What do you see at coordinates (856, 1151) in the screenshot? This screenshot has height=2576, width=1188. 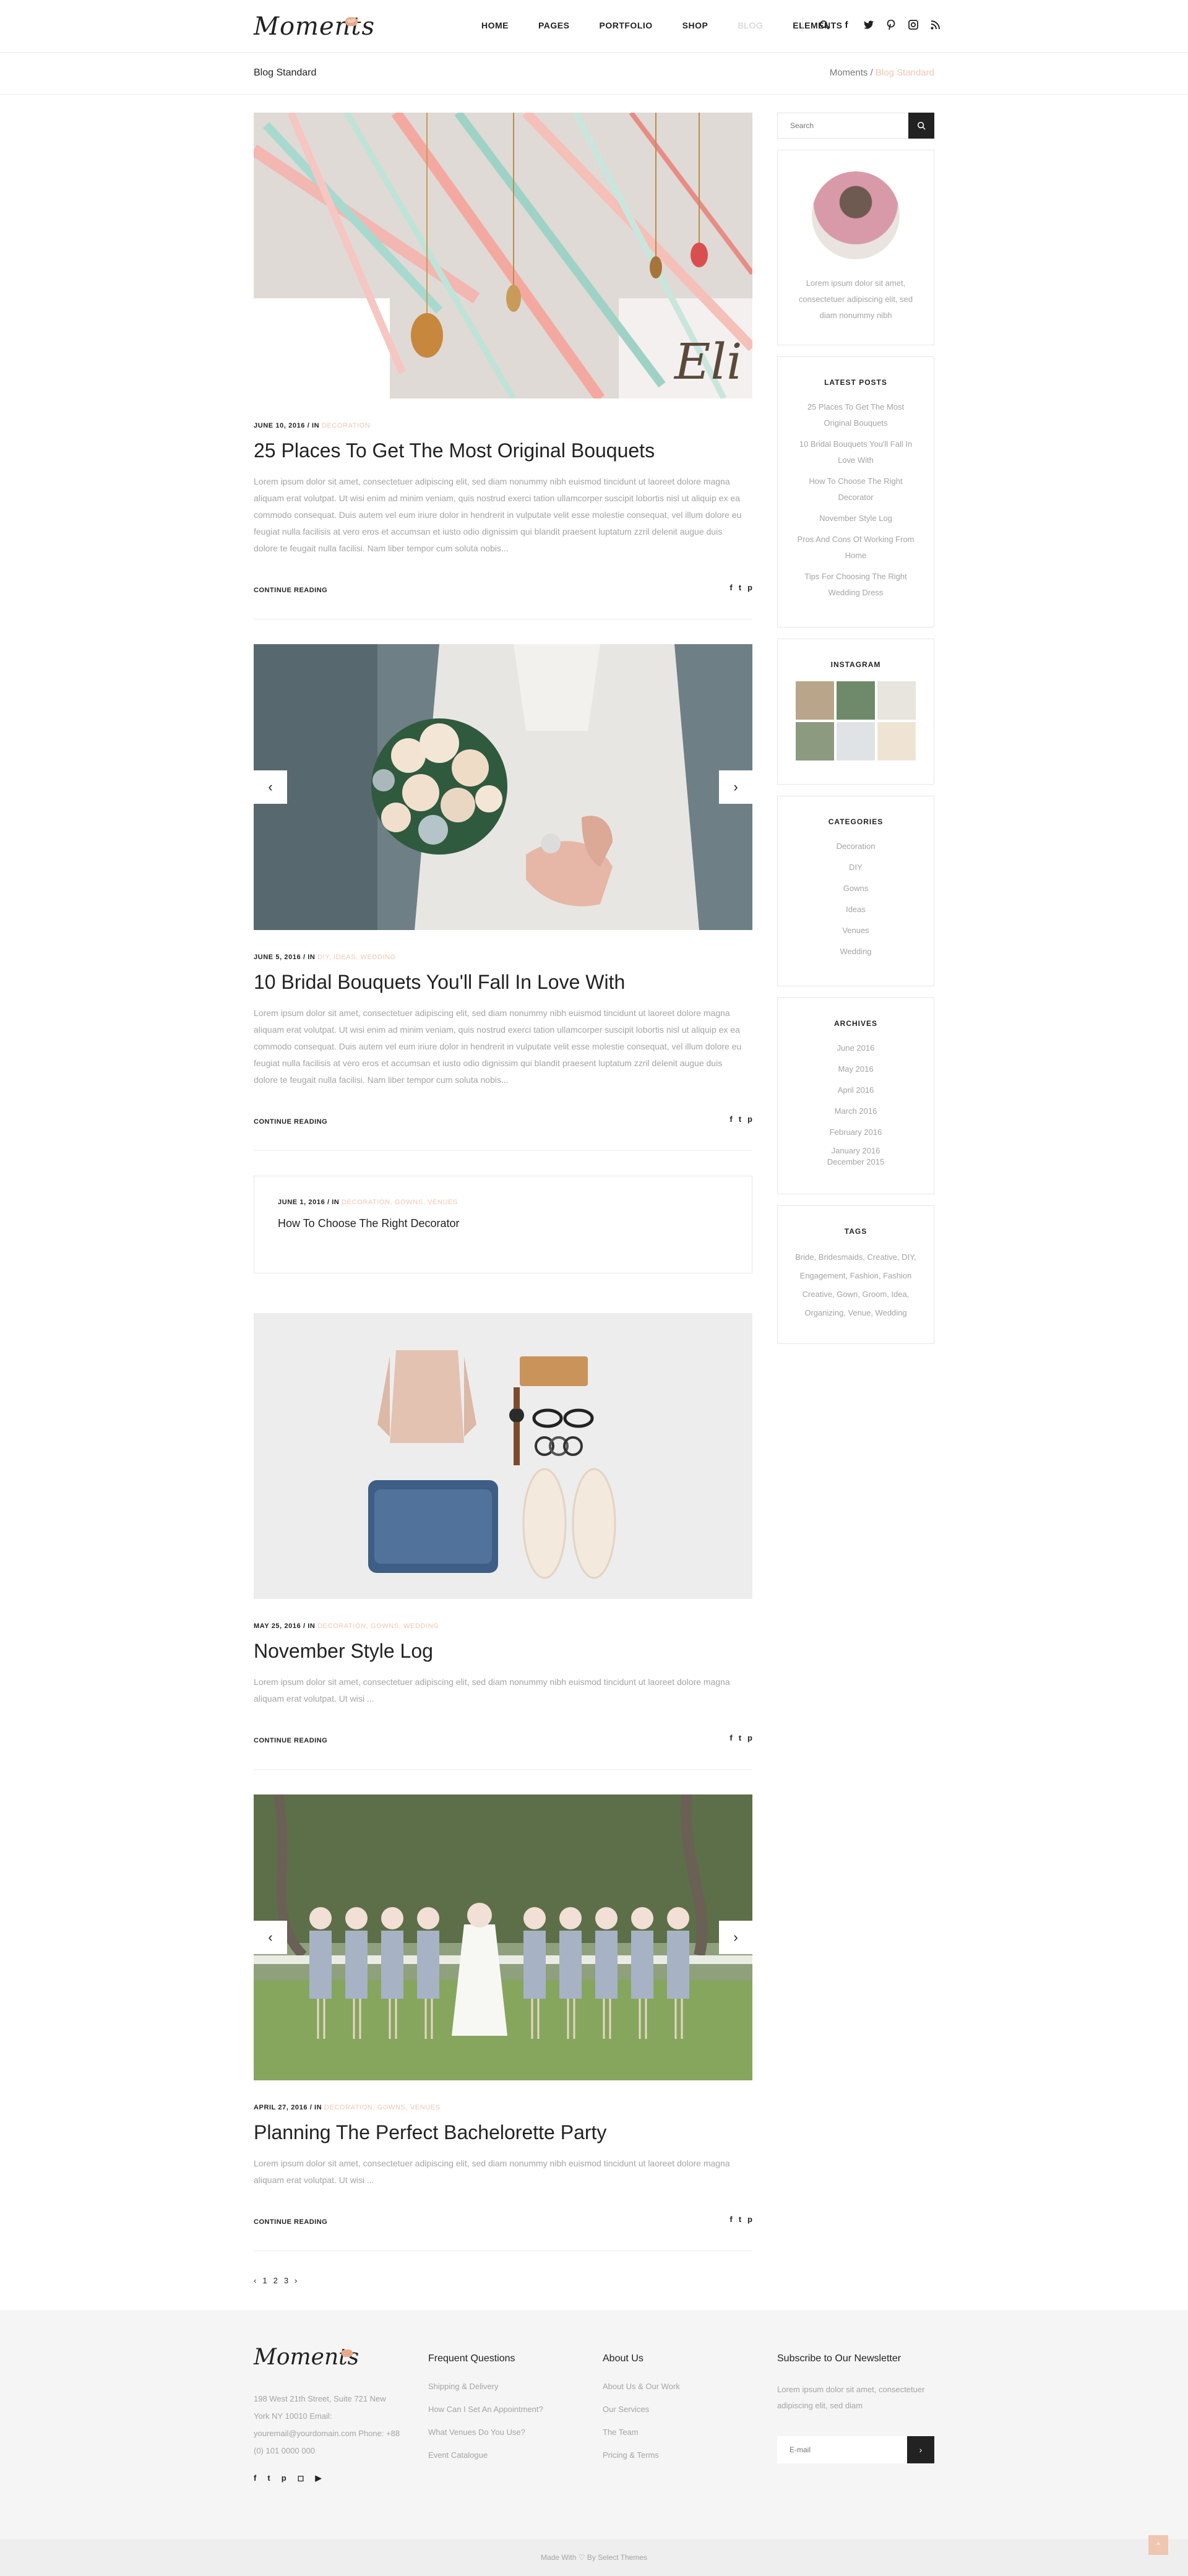 I see `archive-link: January 2016` at bounding box center [856, 1151].